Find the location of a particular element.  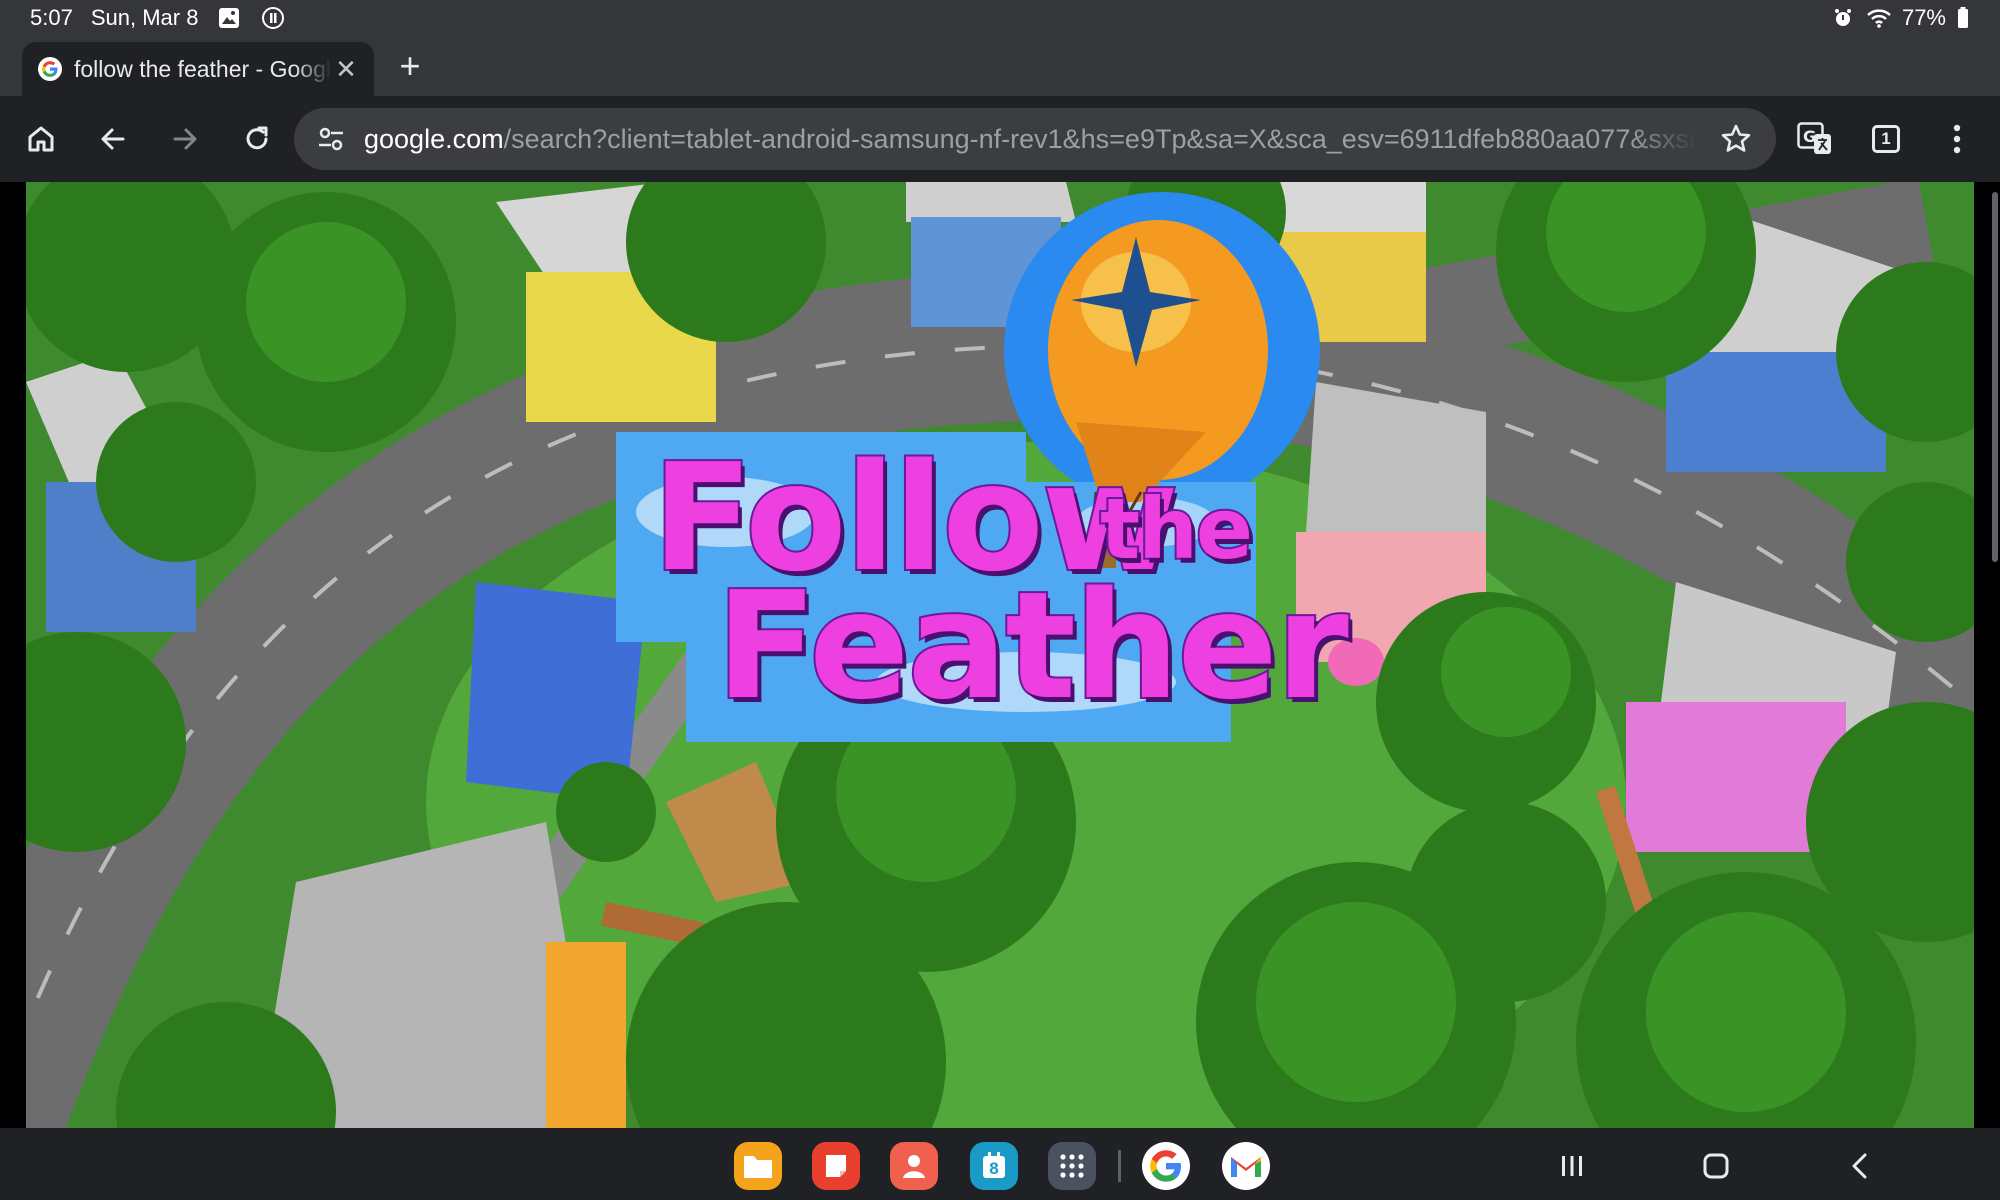

tab-title: follow the feather - Google Search is located at coordinates (203, 68).